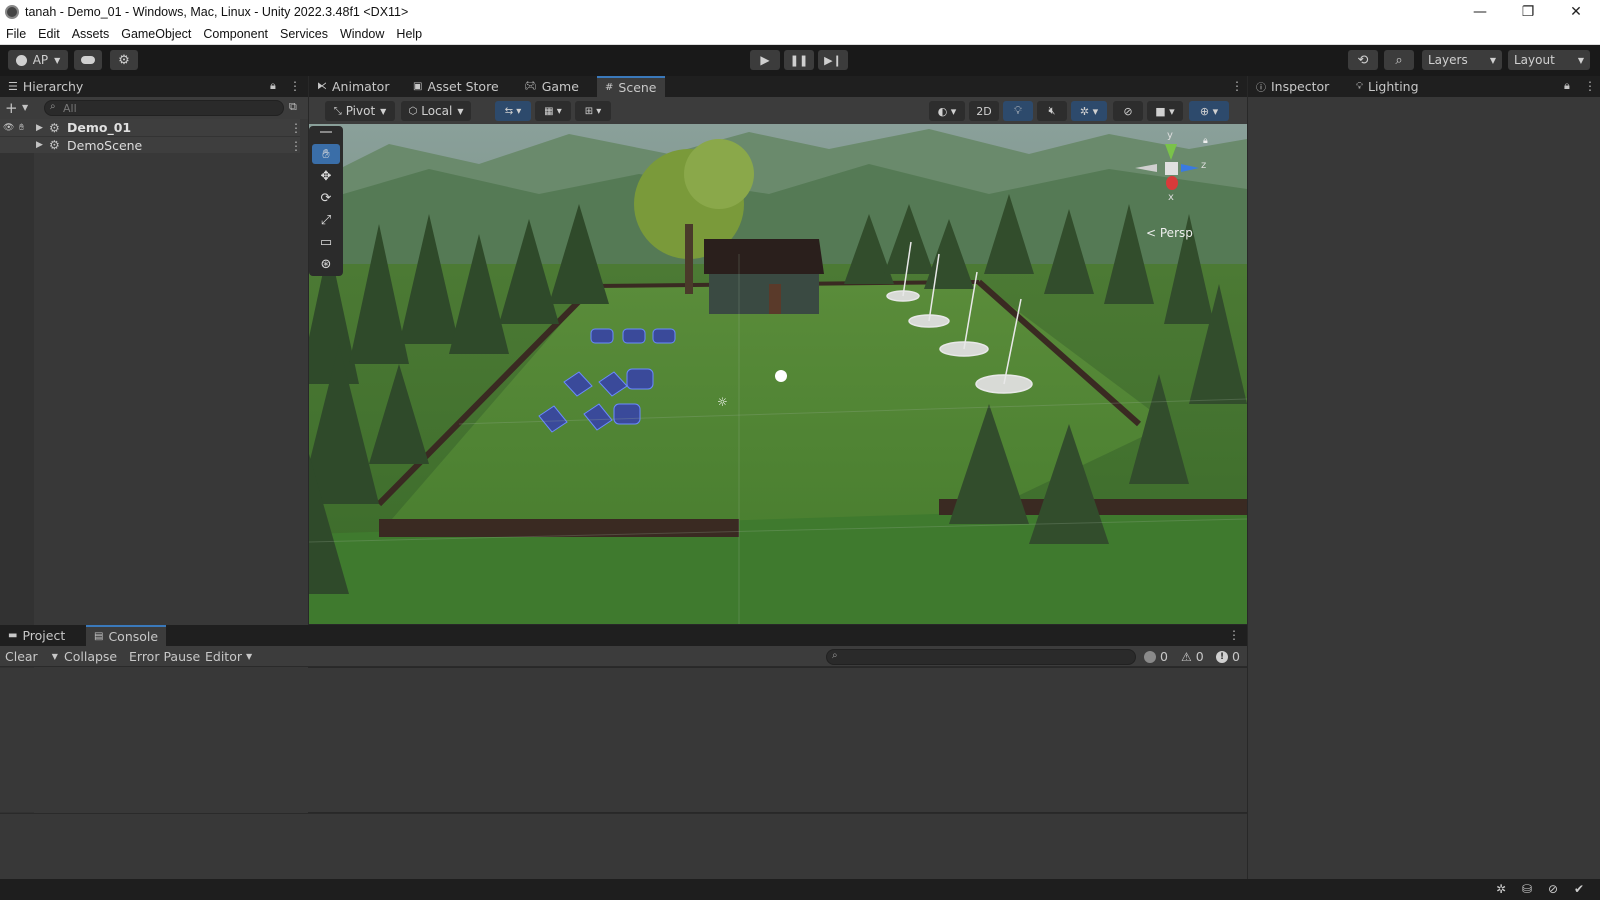 The height and width of the screenshot is (900, 1600). Describe the element at coordinates (1156, 656) in the screenshot. I see `log-toggle: 0` at that location.